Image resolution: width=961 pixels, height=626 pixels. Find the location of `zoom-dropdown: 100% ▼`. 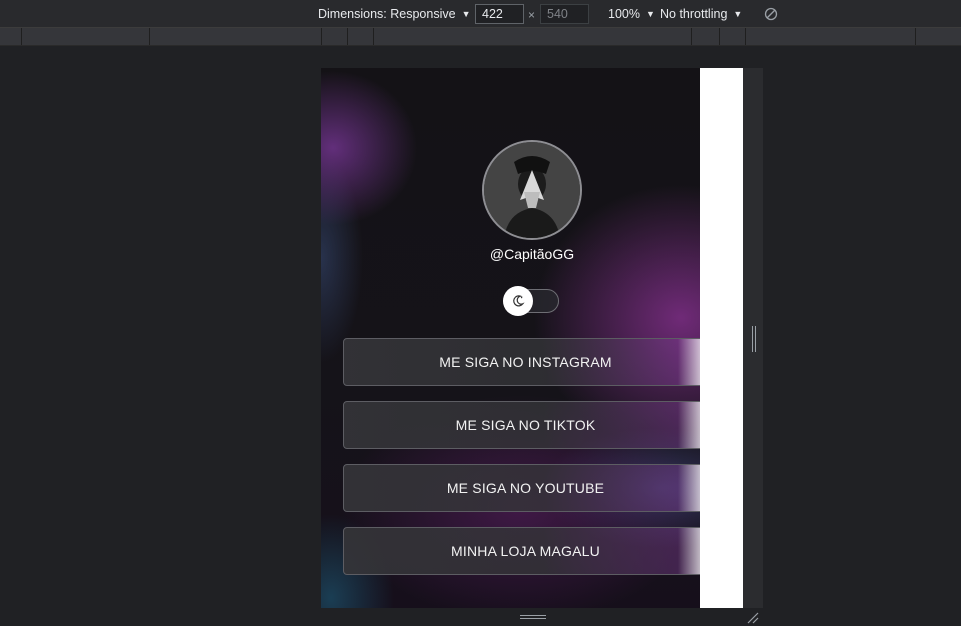

zoom-dropdown: 100% ▼ is located at coordinates (631, 14).